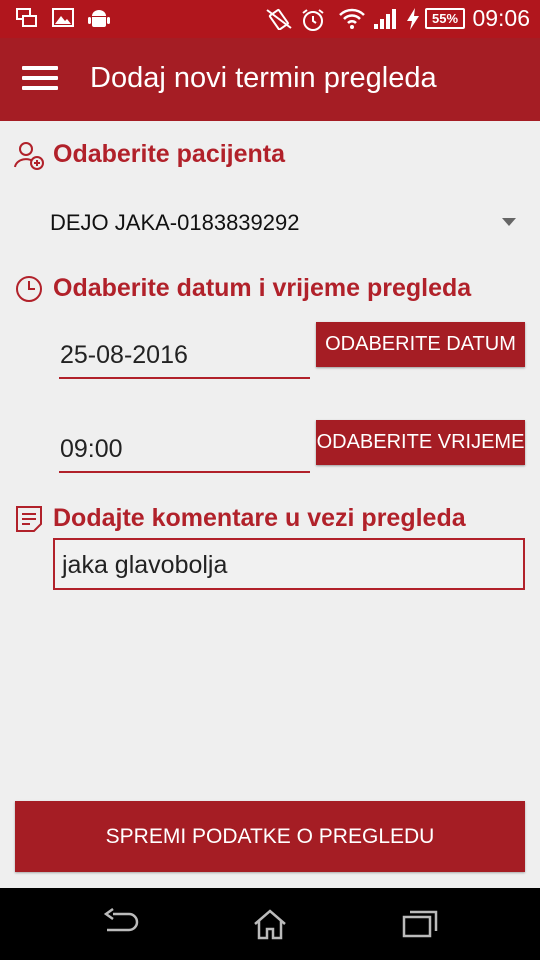 This screenshot has height=960, width=540. Describe the element at coordinates (184, 450) in the screenshot. I see `time-field: 09:00` at that location.